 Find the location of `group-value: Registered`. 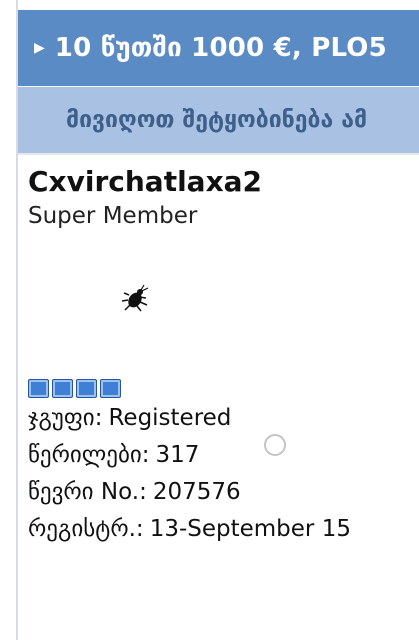

group-value: Registered is located at coordinates (170, 418).